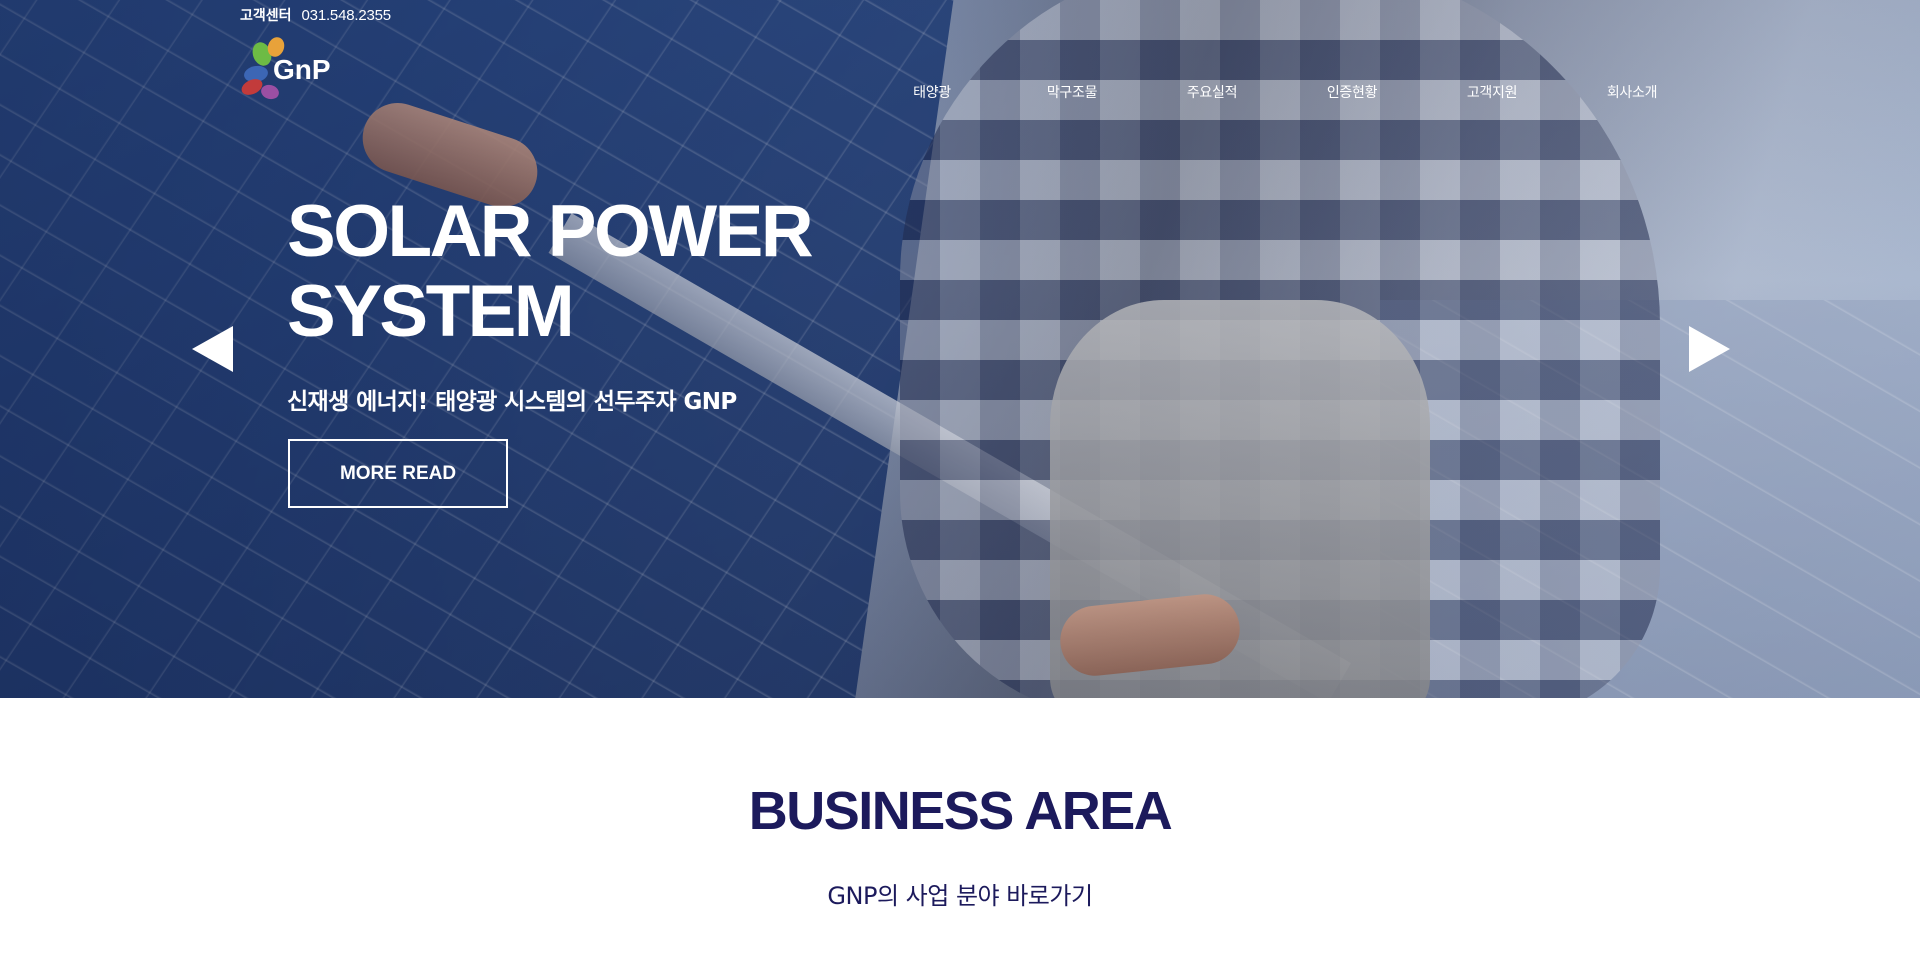  I want to click on slider-prev-button, so click(213, 349).